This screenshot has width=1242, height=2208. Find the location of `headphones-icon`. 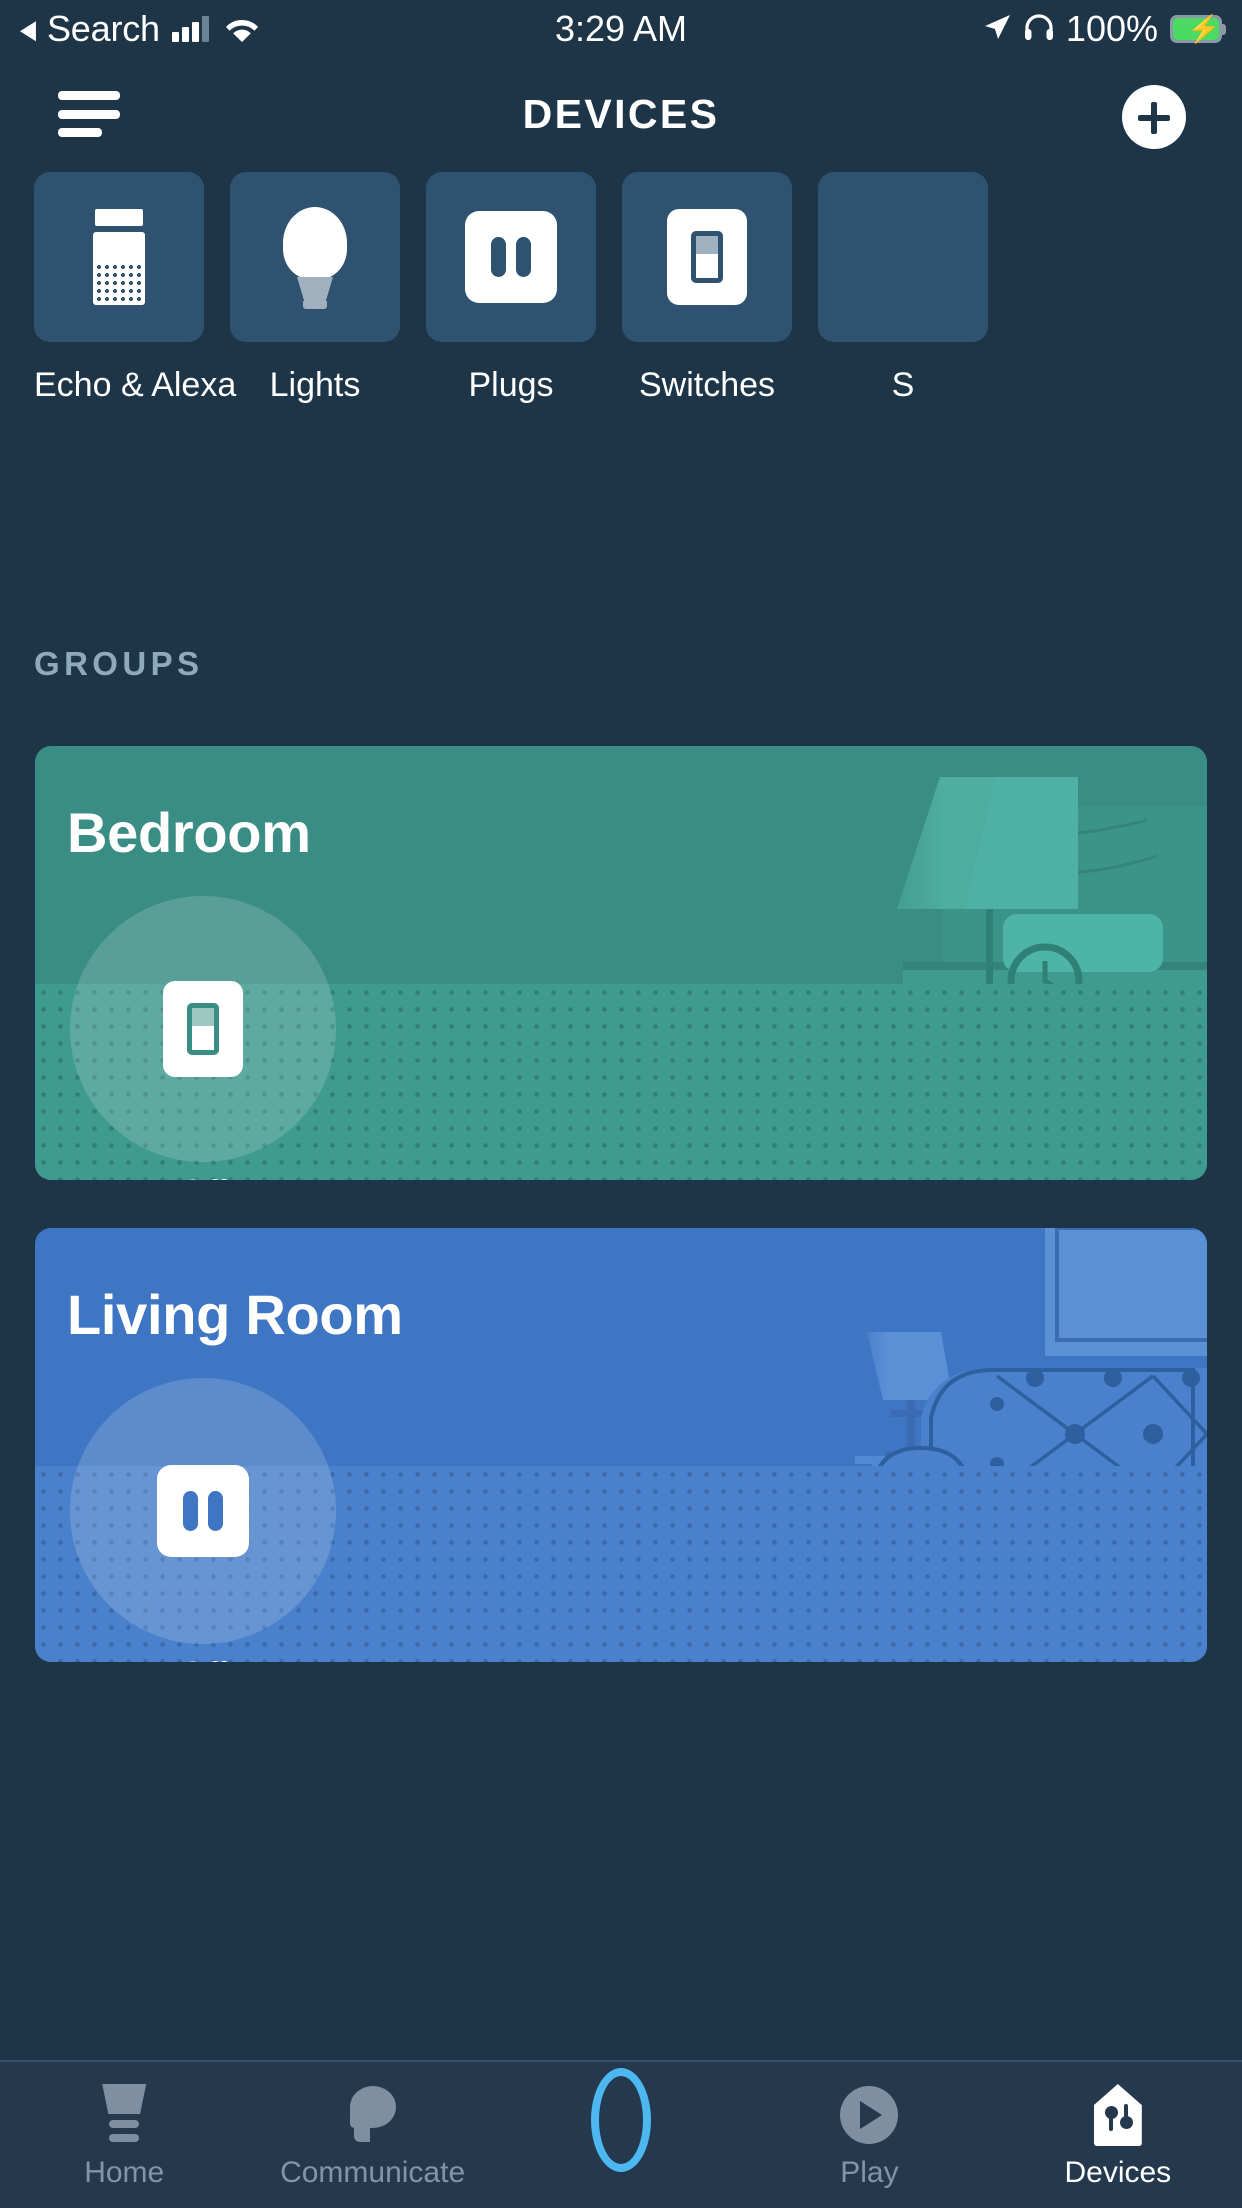

headphones-icon is located at coordinates (1039, 29).